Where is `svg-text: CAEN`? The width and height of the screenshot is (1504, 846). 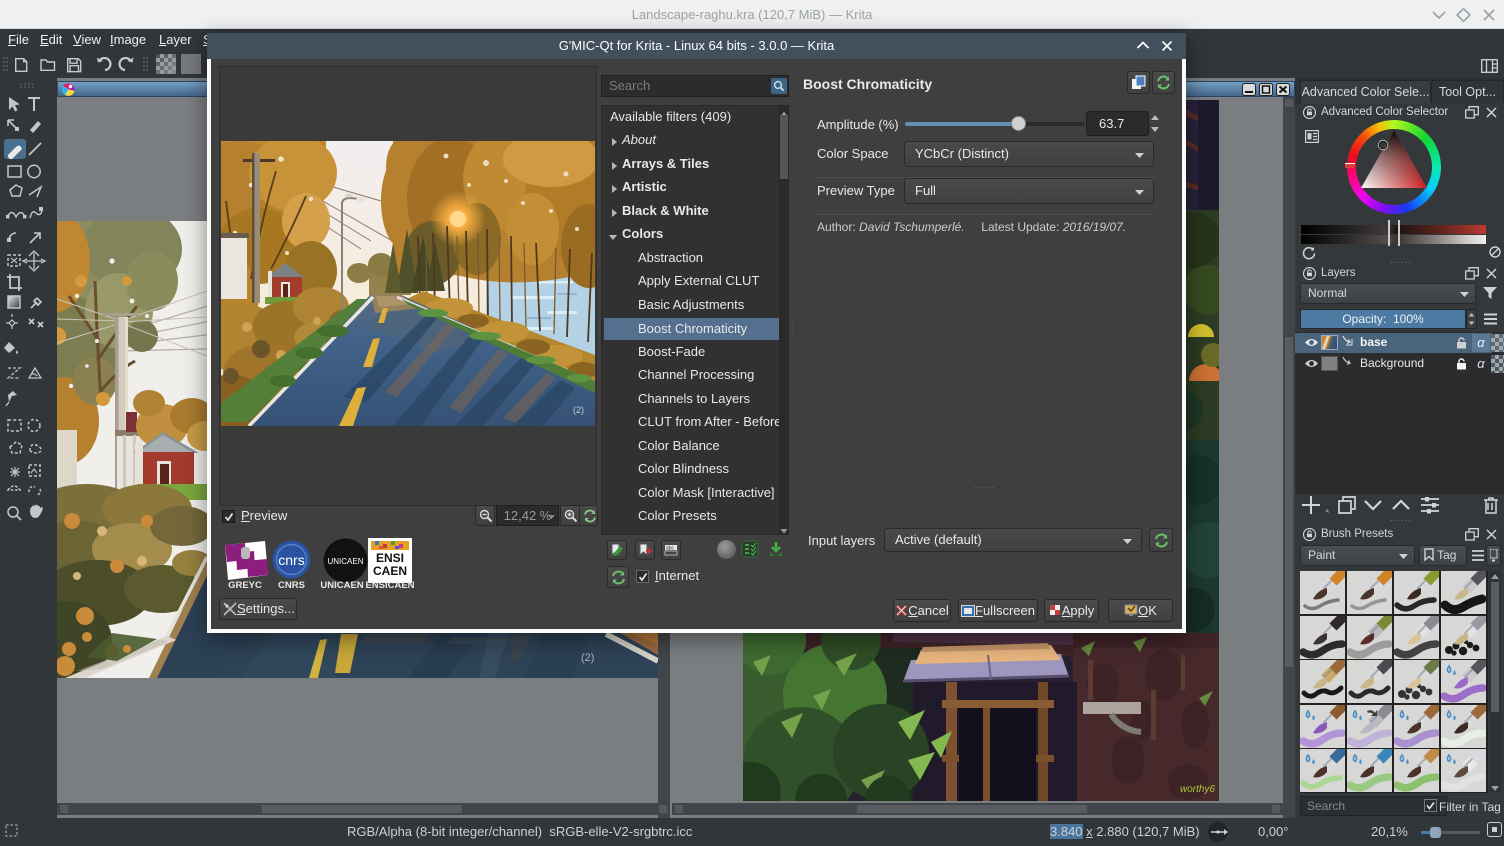
svg-text: CAEN is located at coordinates (390, 571).